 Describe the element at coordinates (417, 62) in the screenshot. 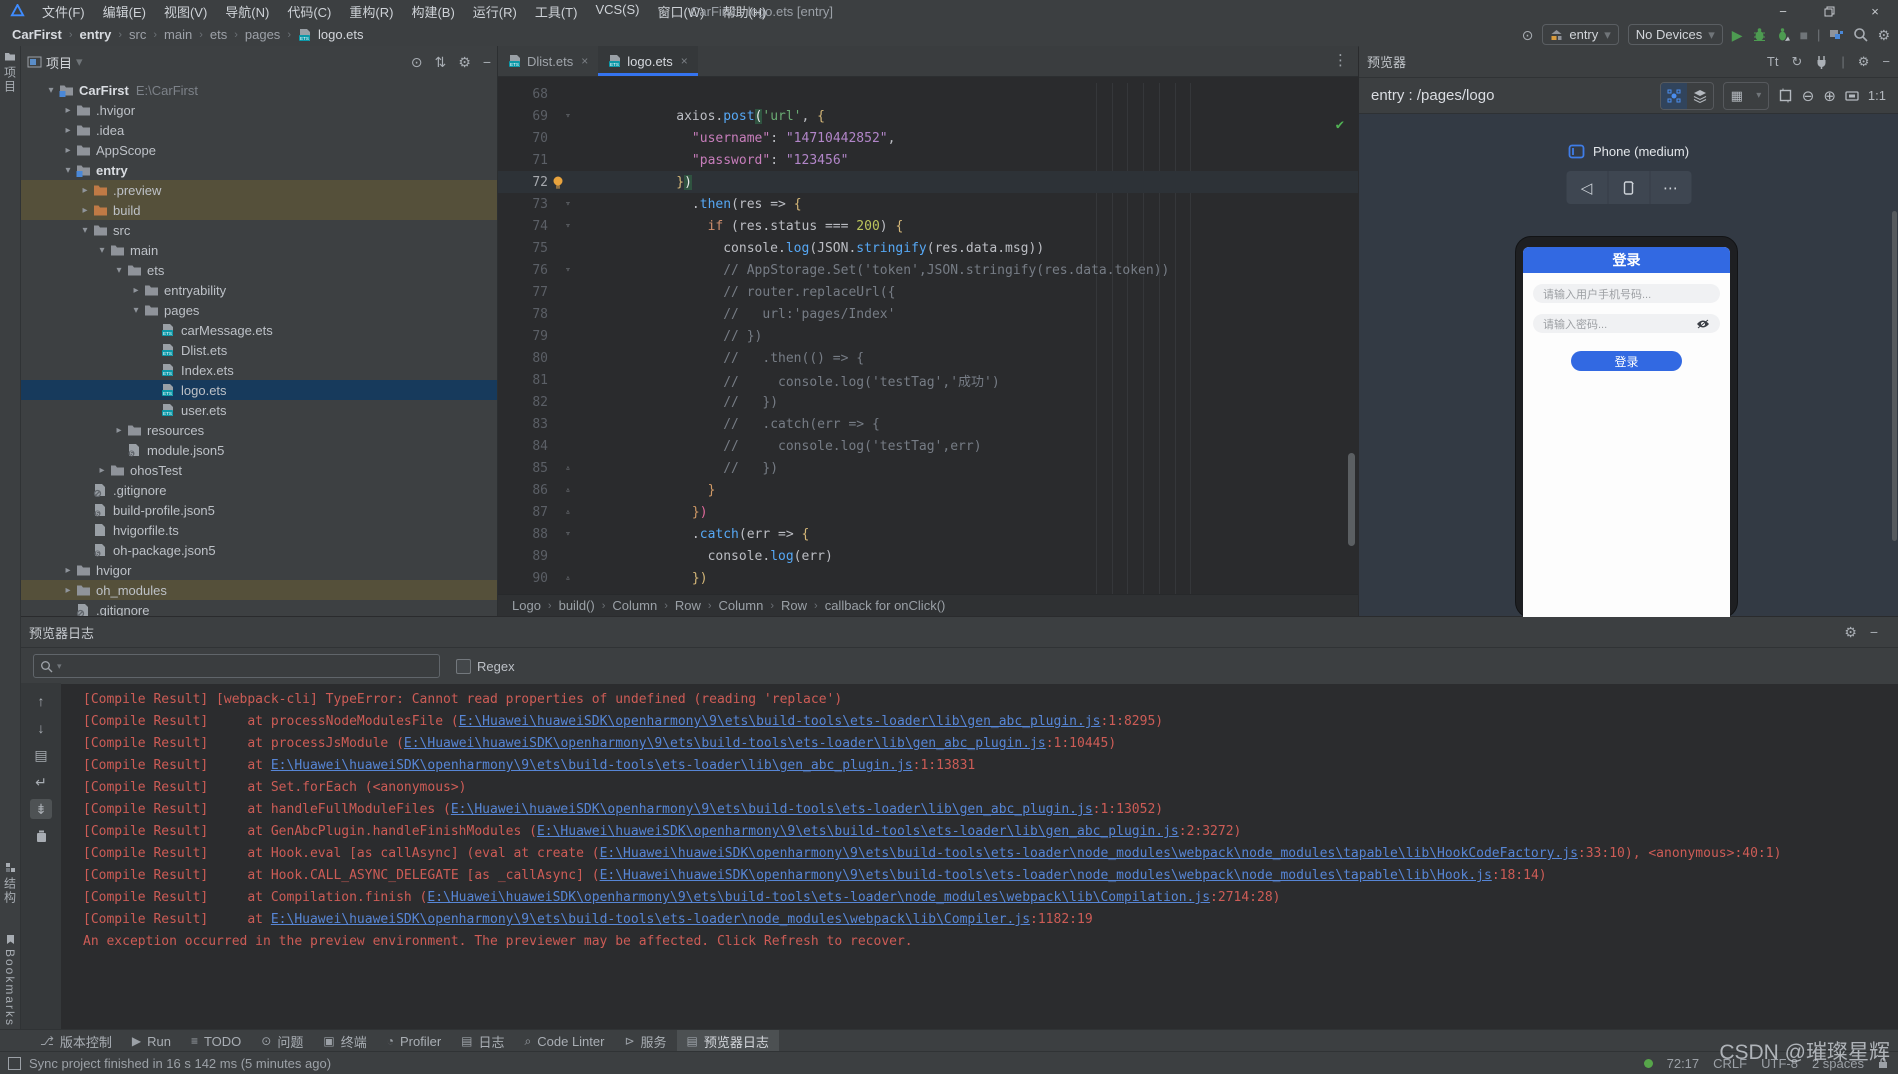

I see `locate-file-icon: ⊙` at that location.